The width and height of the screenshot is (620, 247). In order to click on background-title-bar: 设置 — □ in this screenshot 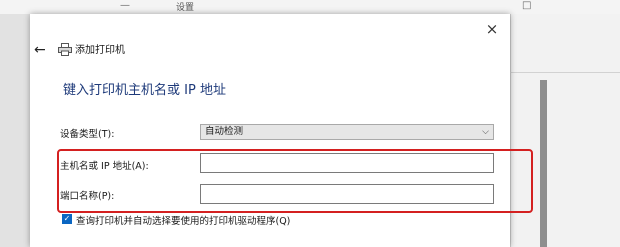, I will do `click(310, 7)`.